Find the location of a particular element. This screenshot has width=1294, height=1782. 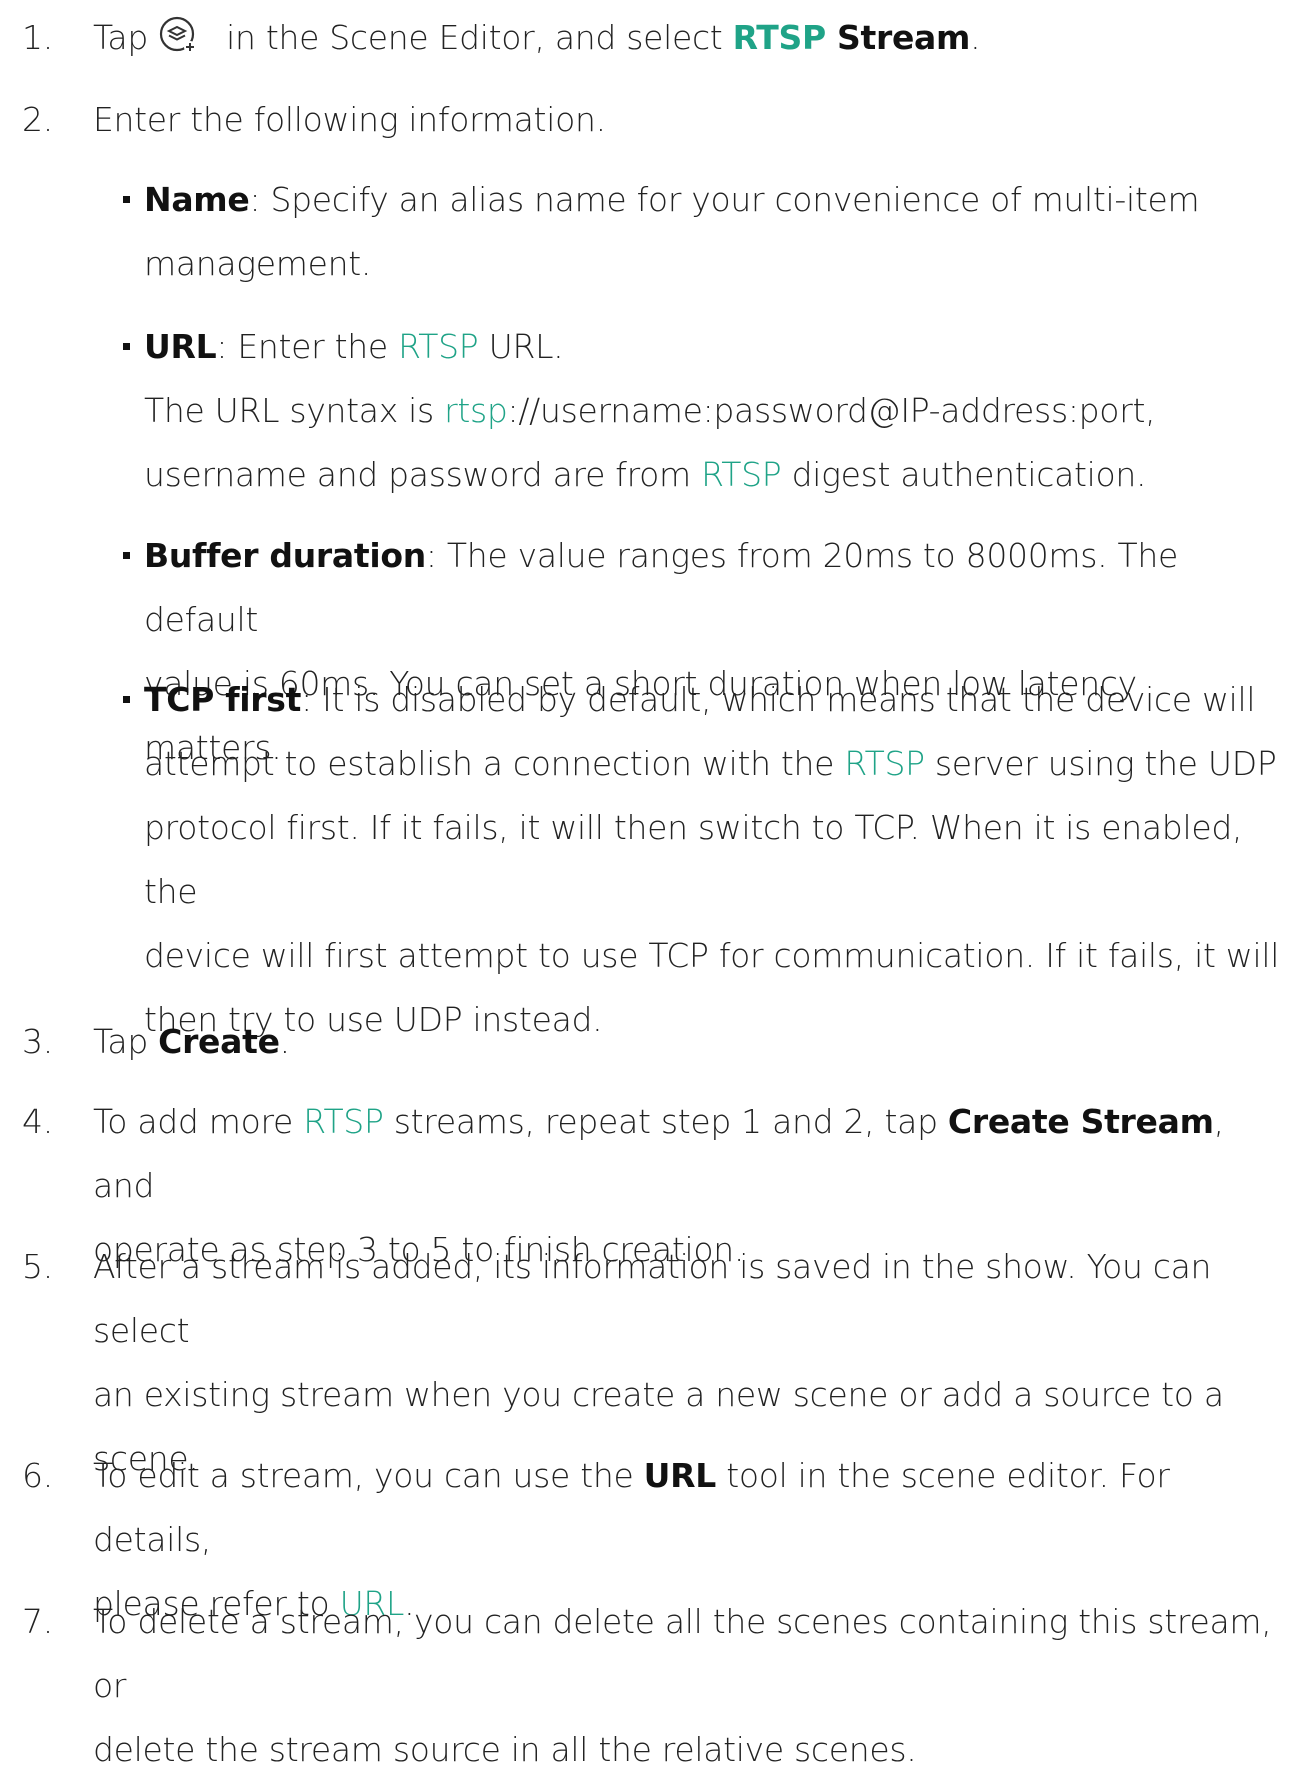

step-text: To edit a stream, you can use the is located at coordinates (368, 1475).